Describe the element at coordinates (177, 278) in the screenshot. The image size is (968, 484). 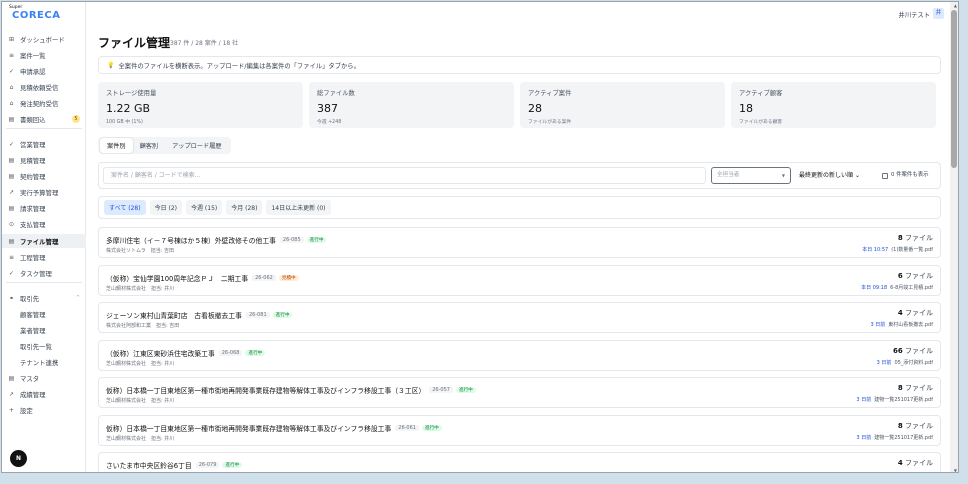
I see `project-name: （仮称）宝仙学園100周年記念ＰＪ 二期工事` at that location.